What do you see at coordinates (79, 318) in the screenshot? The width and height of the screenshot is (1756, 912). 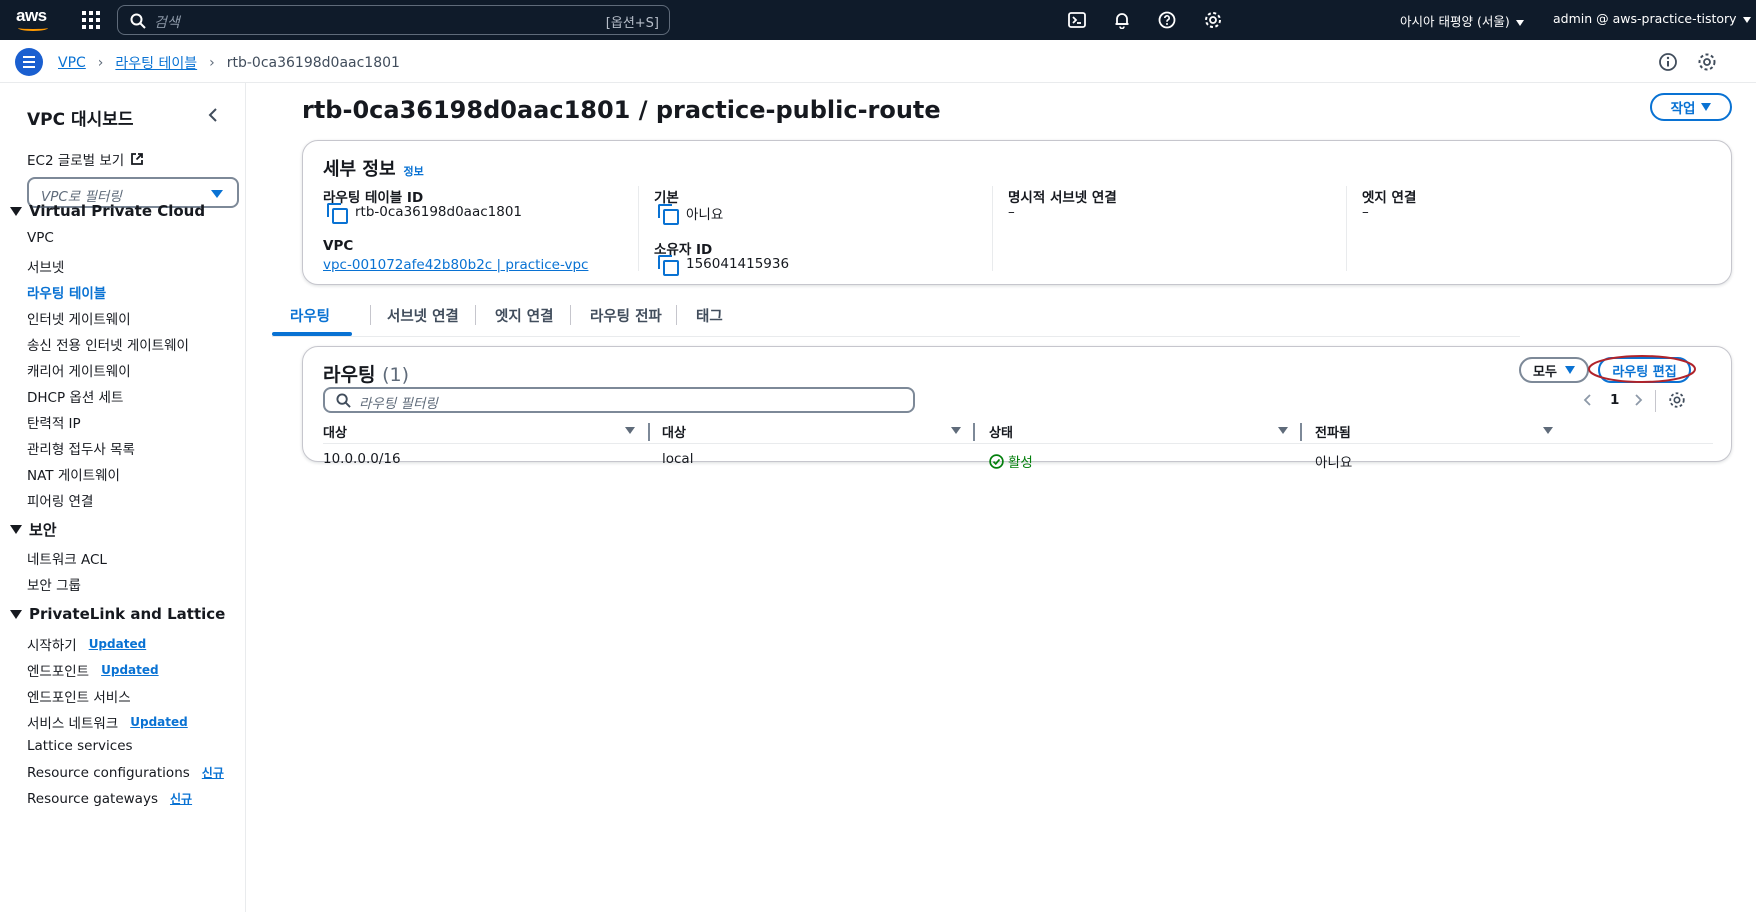 I see `sidebar-item-internet-gateways: 인터넷 게이트웨이` at bounding box center [79, 318].